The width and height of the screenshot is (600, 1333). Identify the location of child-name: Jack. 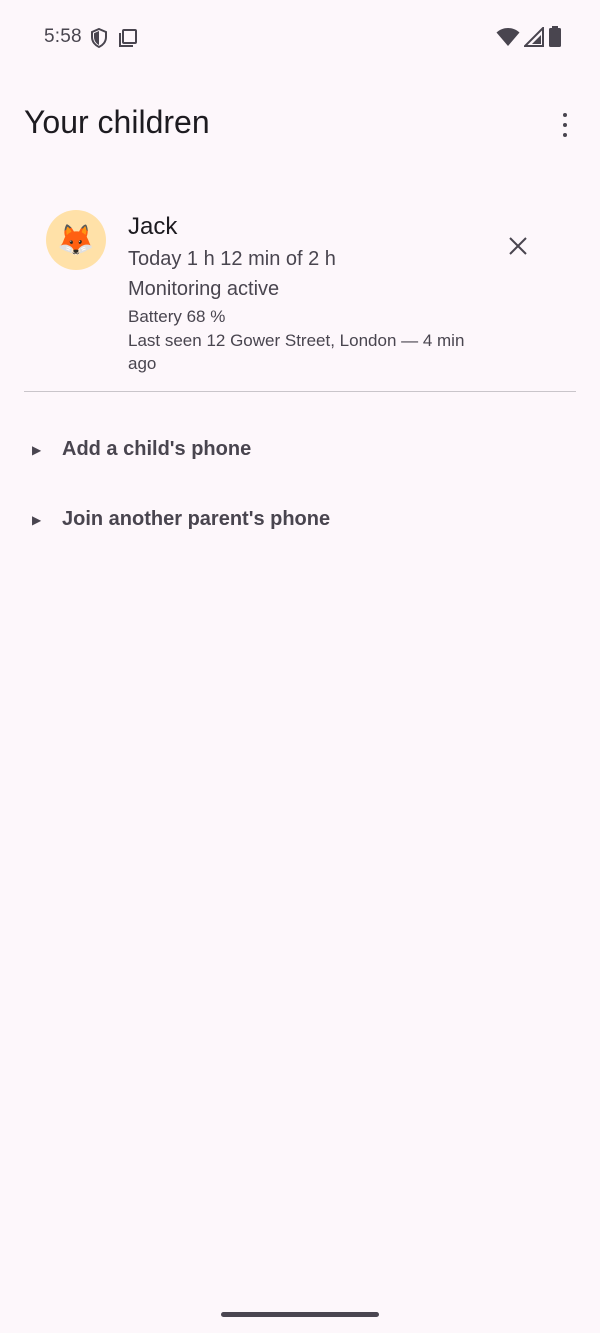
(153, 226).